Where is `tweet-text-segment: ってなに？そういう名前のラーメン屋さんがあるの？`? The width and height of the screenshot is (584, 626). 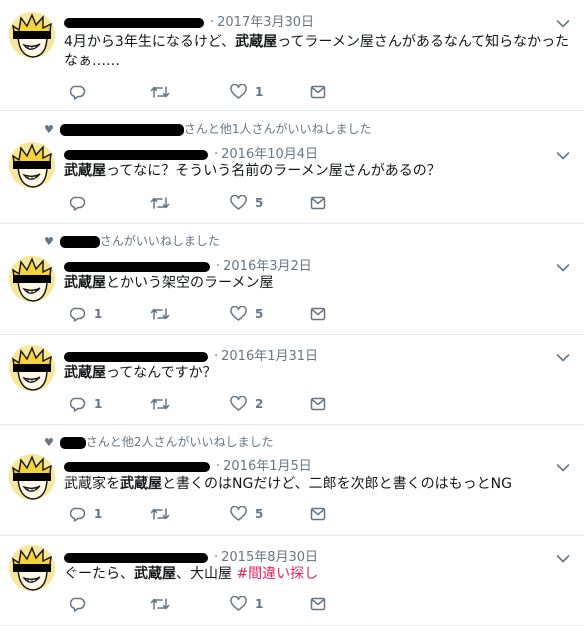
tweet-text-segment: ってなに？そういう名前のラーメン屋さんがあるの？ is located at coordinates (273, 171).